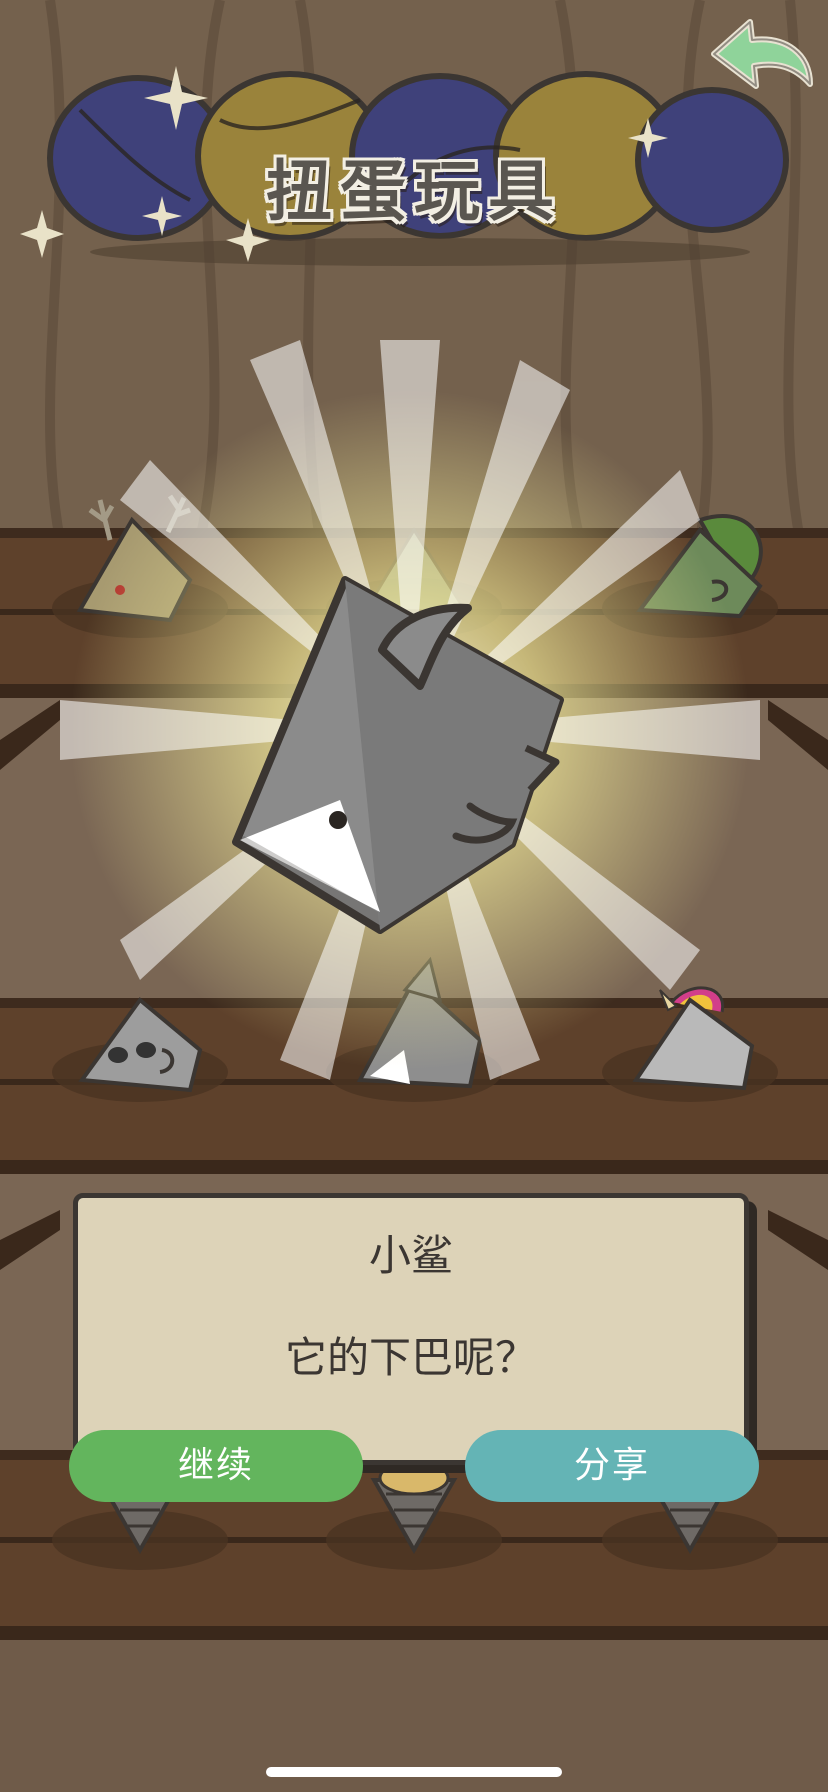 The height and width of the screenshot is (1792, 828). What do you see at coordinates (411, 1329) in the screenshot?
I see `result-dialog: 小鲨 它的下巴呢？` at bounding box center [411, 1329].